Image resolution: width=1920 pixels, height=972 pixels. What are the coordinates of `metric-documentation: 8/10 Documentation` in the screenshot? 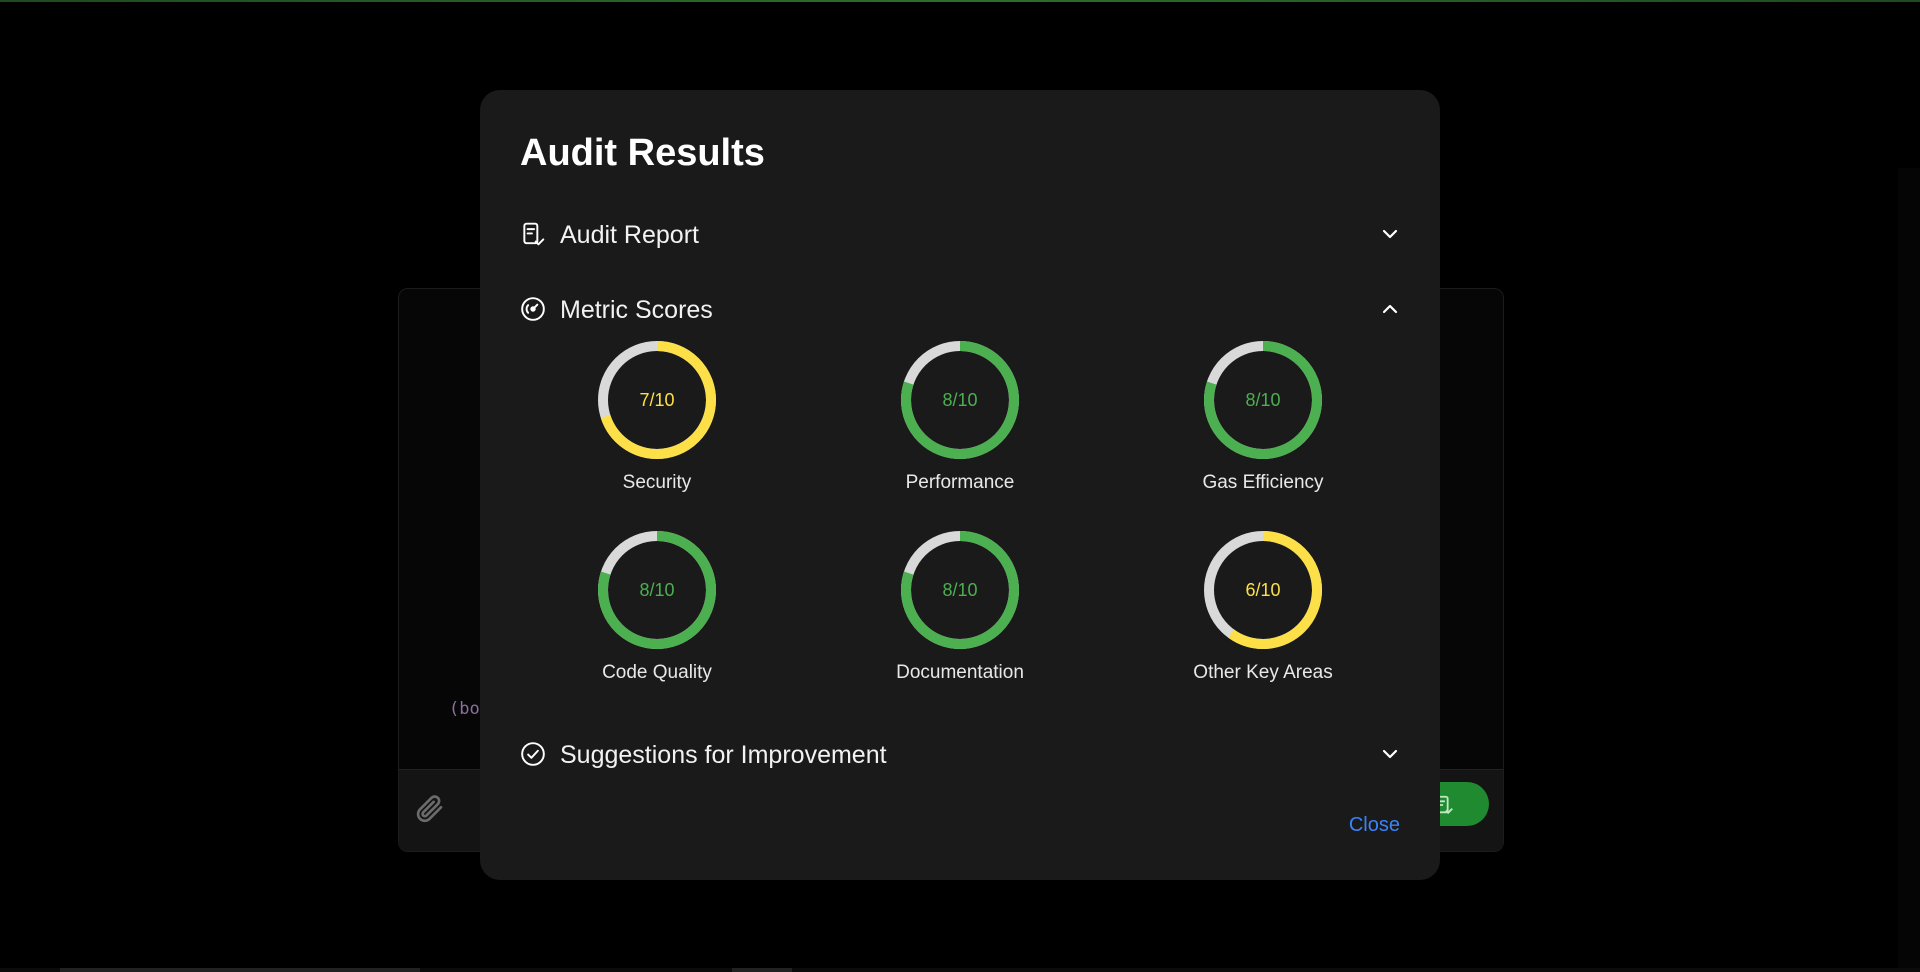 It's located at (960, 620).